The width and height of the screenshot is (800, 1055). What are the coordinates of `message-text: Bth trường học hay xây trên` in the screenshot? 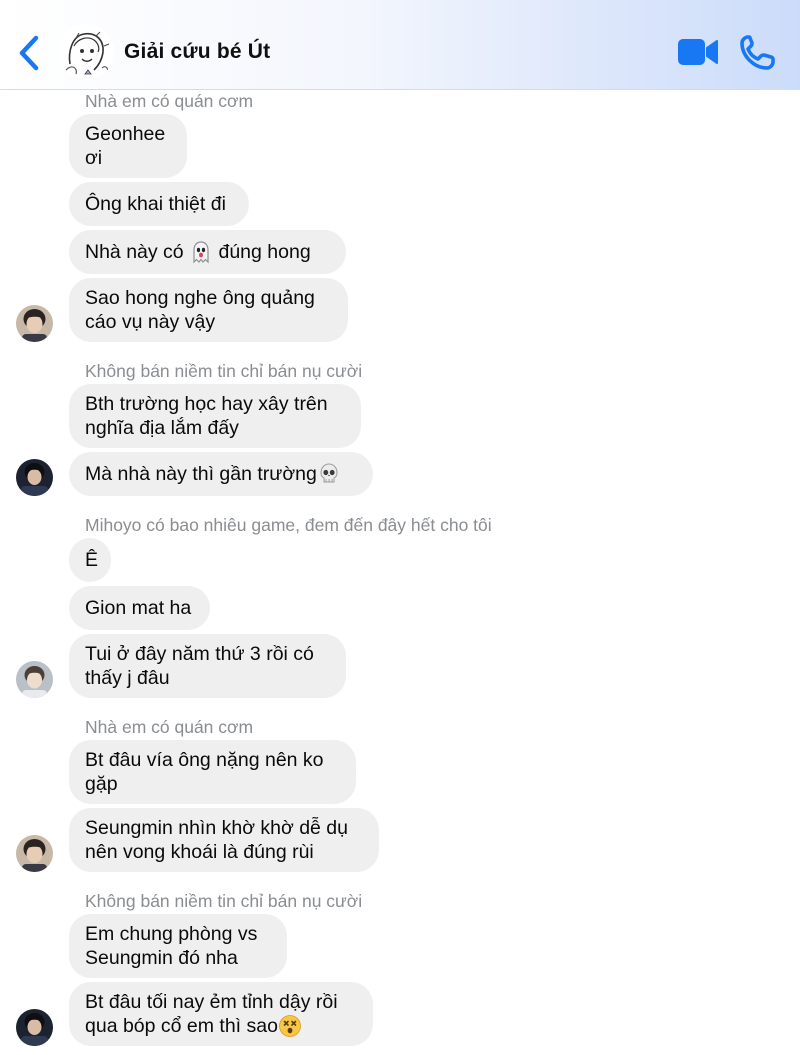 It's located at (206, 404).